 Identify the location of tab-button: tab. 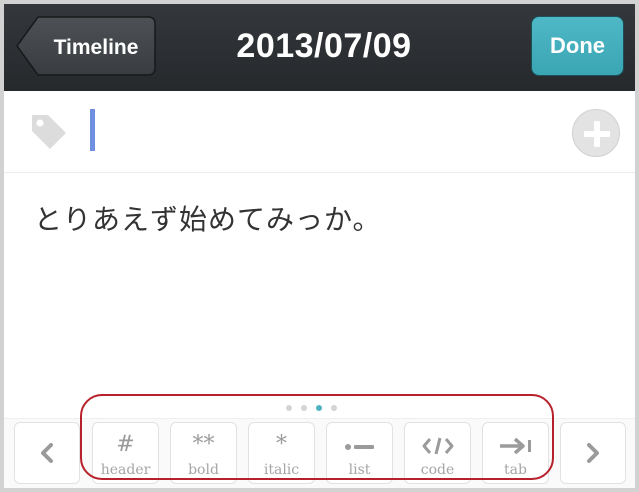
(515, 453).